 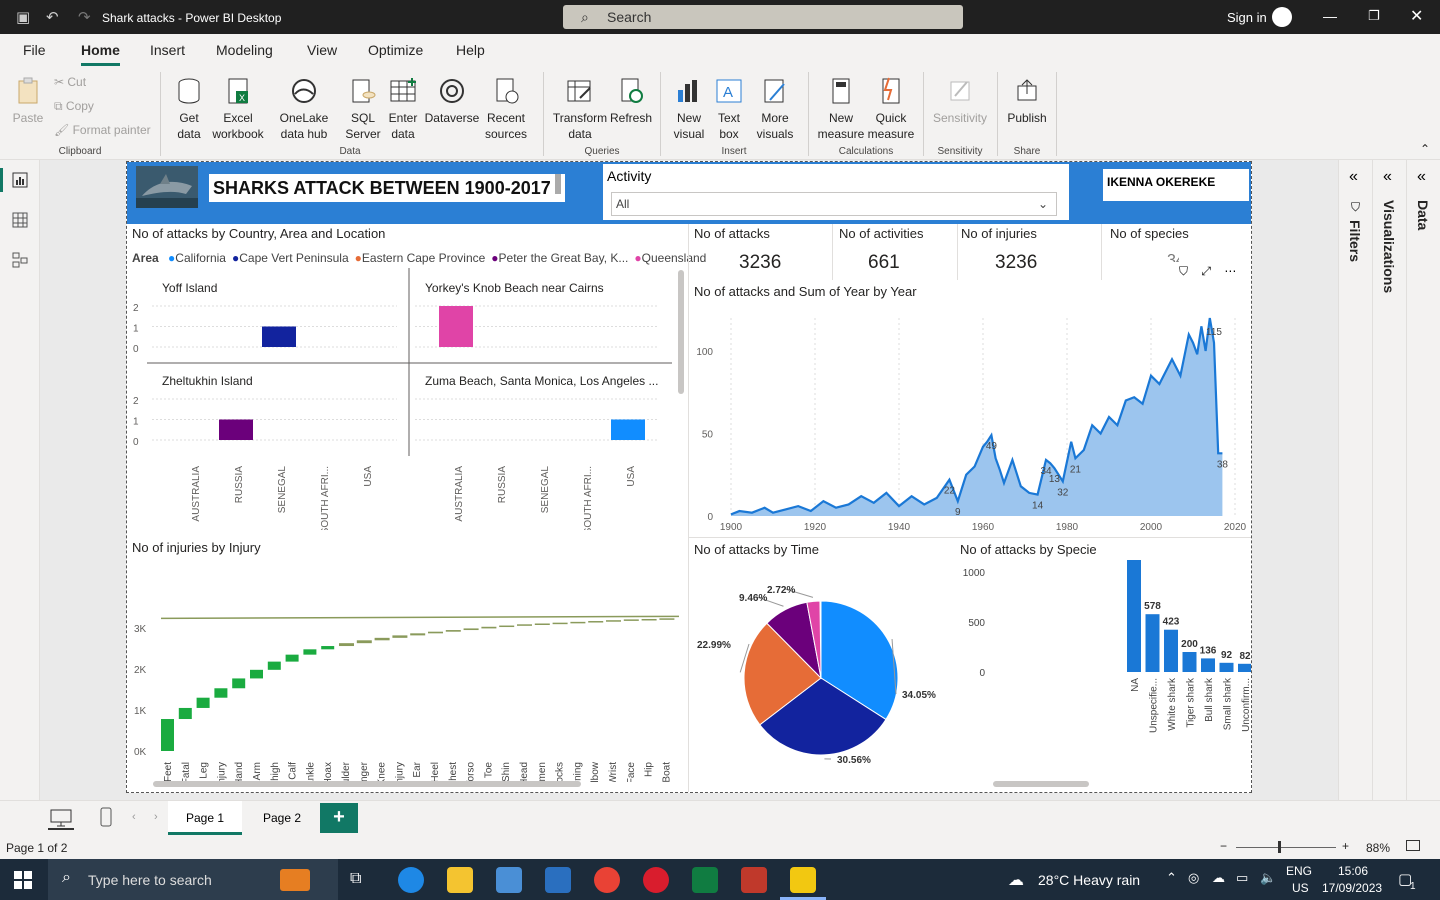 I want to click on copy-button: ⧉ Copy, so click(x=74, y=106).